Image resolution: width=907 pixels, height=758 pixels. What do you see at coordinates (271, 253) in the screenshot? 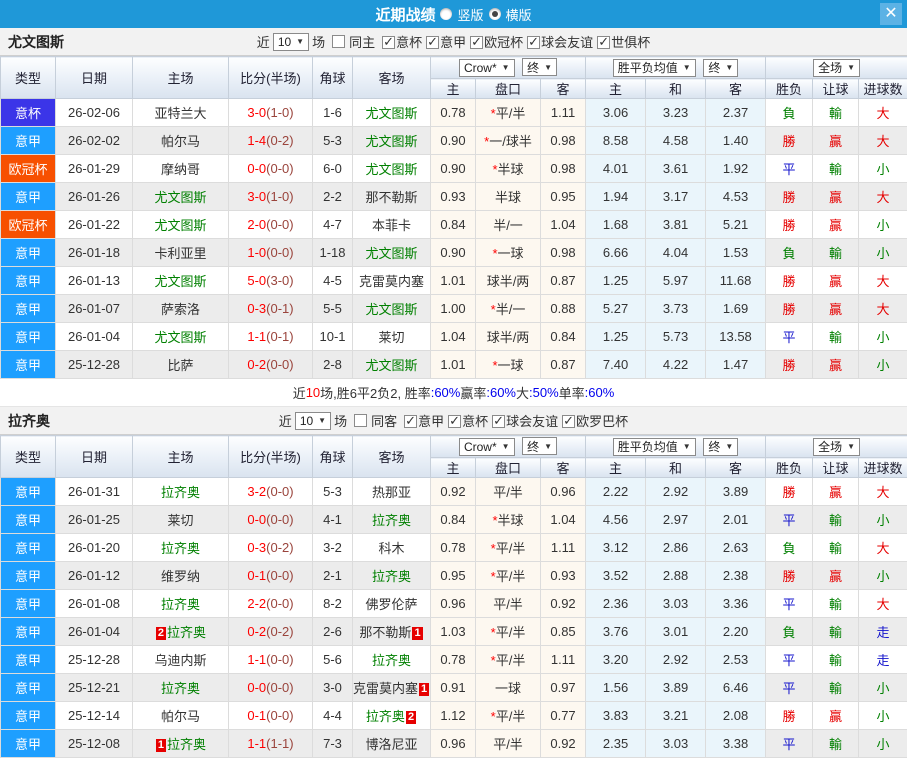
I see `score: 1-0(0-0)` at bounding box center [271, 253].